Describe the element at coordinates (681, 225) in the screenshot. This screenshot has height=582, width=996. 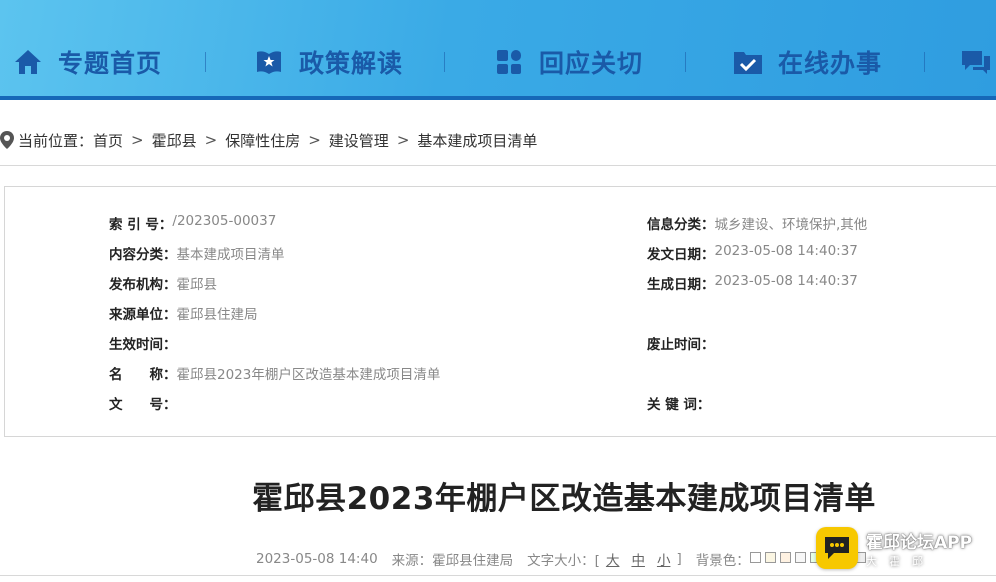
I see `info-key: 信息分类：` at that location.